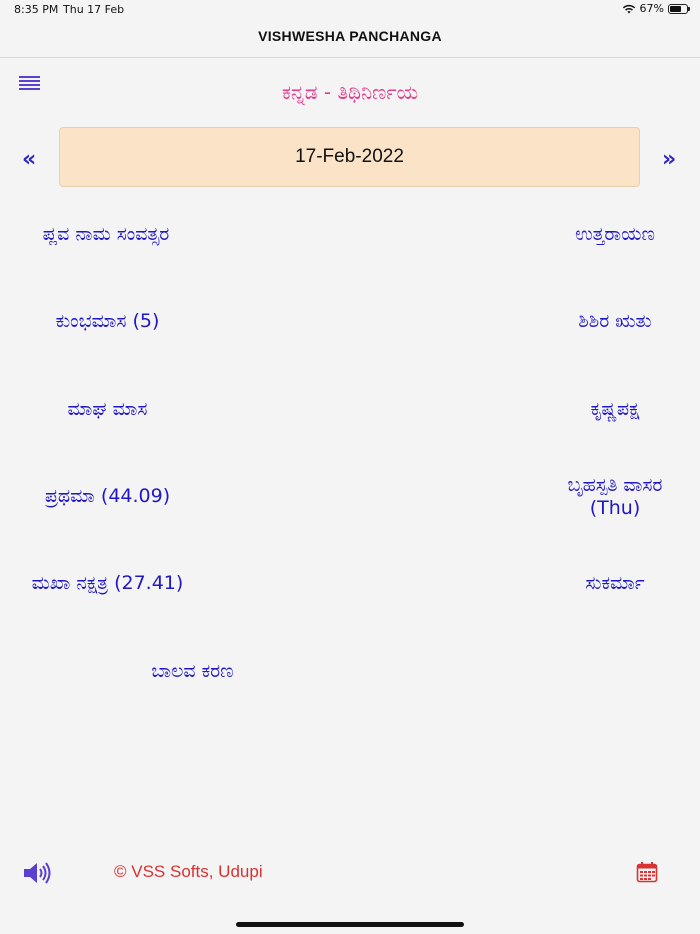 The height and width of the screenshot is (934, 700). Describe the element at coordinates (675, 8) in the screenshot. I see `battery-level` at that location.